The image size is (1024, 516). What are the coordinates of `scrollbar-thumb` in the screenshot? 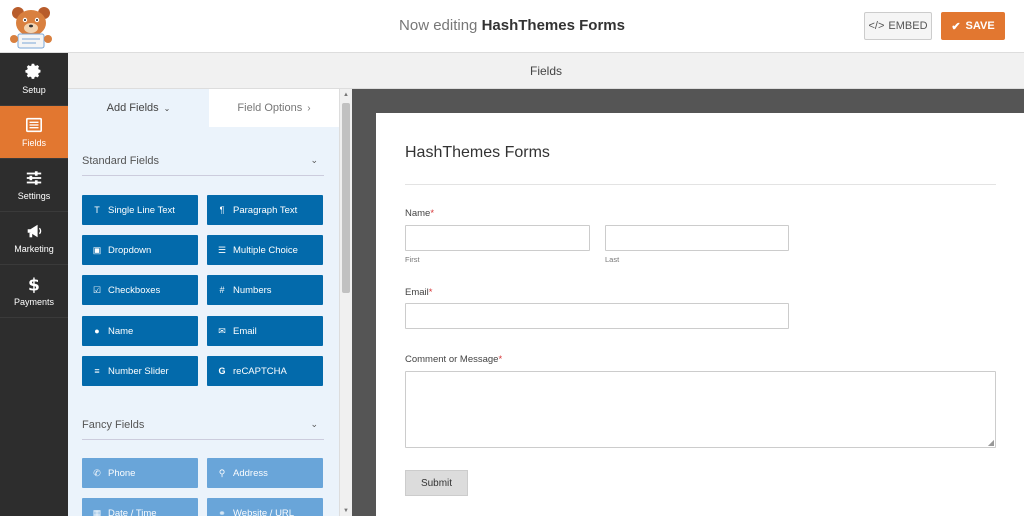 It's located at (346, 198).